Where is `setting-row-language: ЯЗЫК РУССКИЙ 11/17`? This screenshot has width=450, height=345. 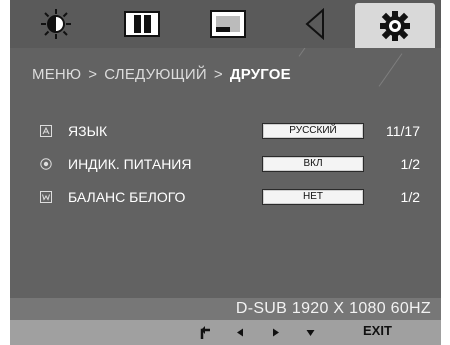 setting-row-language: ЯЗЫК РУССКИЙ 11/17 is located at coordinates (230, 132).